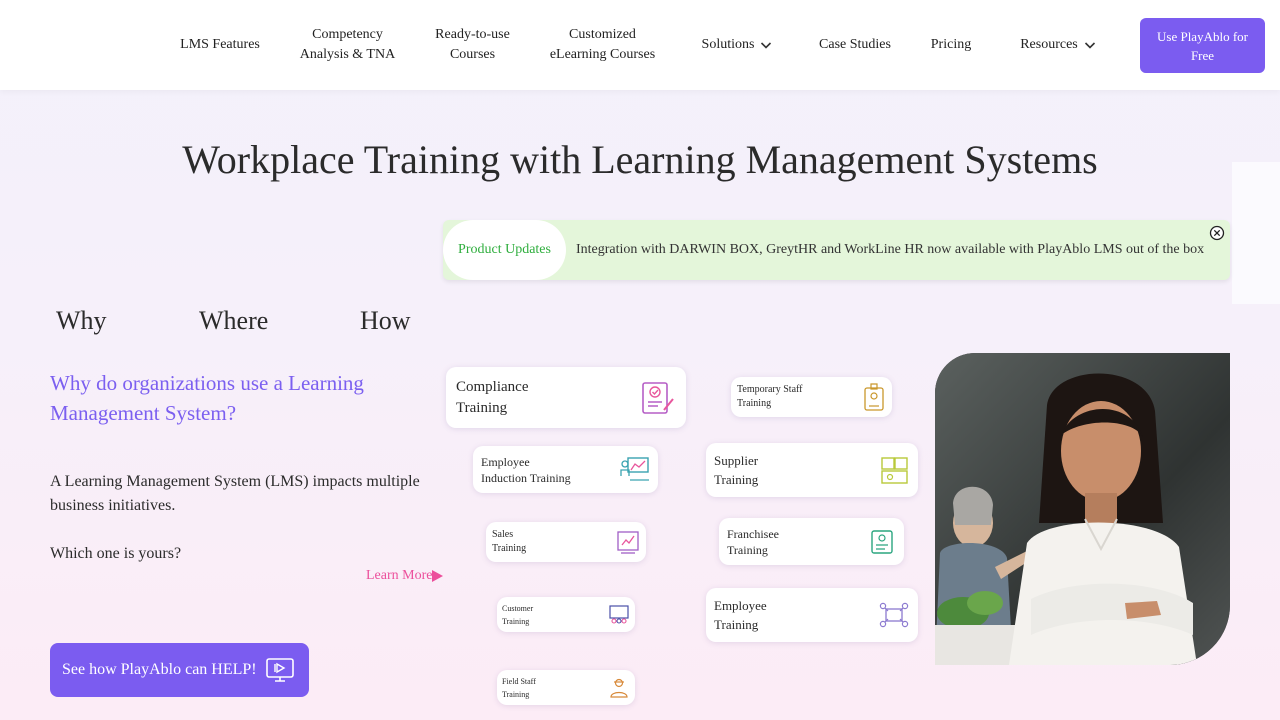  Describe the element at coordinates (492, 397) in the screenshot. I see `card-label: Compliance Training` at that location.